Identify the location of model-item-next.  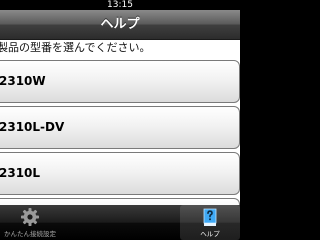
(120, 201).